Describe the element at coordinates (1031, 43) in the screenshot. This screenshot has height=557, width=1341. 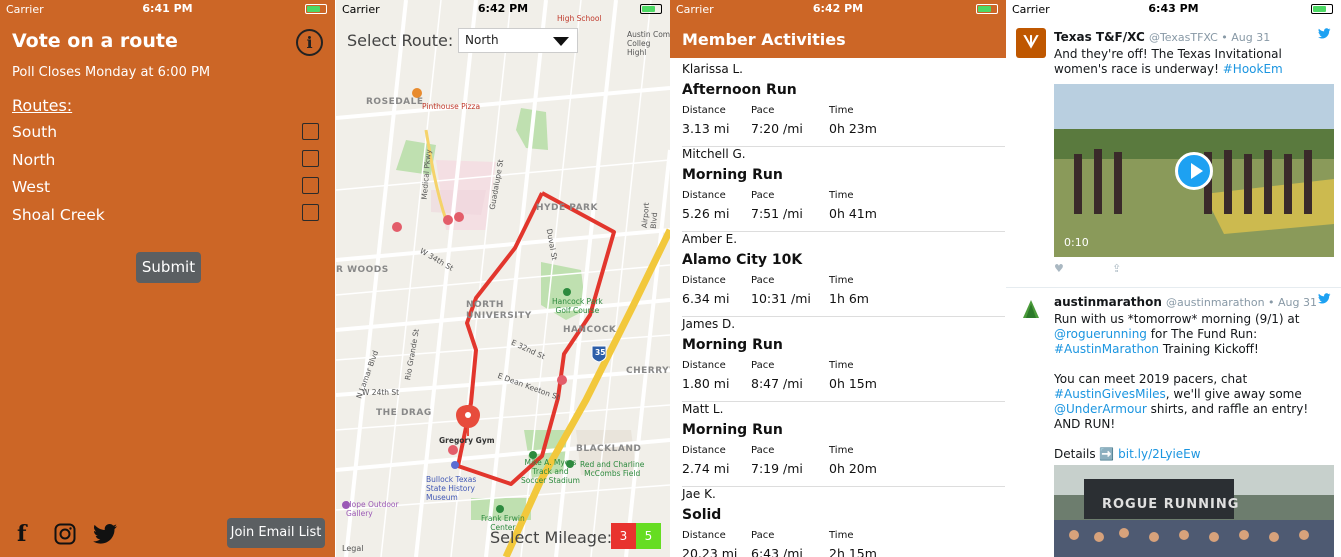
I see `texas-longhorn-avatar: ᗐ` at that location.